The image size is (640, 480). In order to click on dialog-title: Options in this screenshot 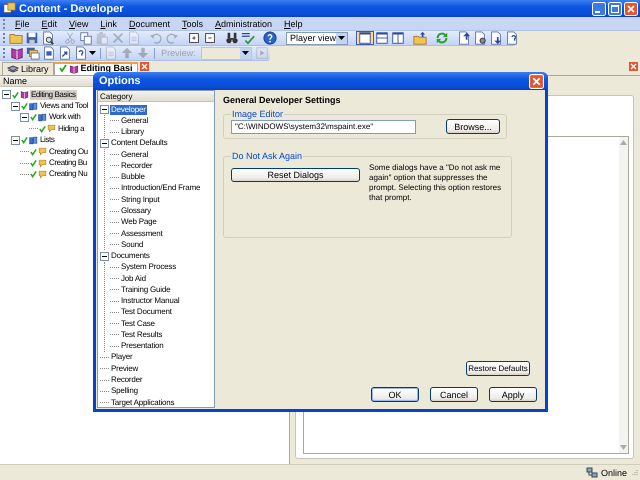, I will do `click(120, 81)`.